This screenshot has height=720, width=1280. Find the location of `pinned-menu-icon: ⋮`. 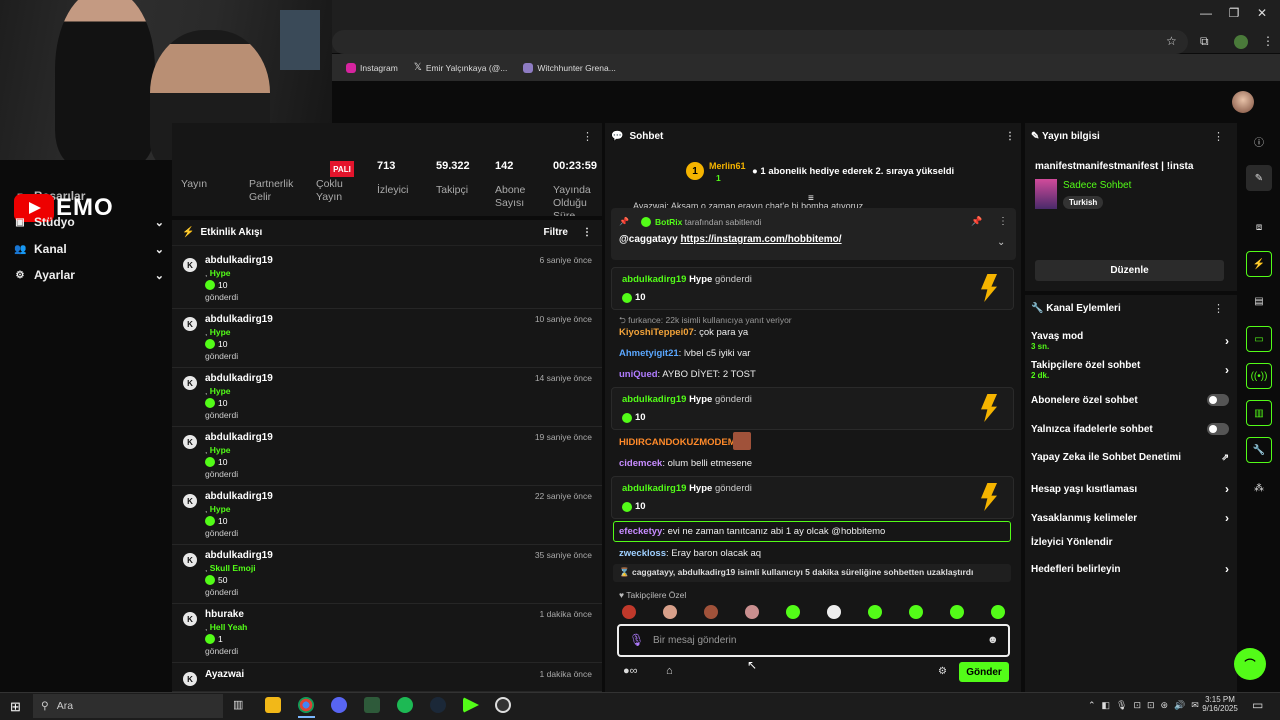

pinned-menu-icon: ⋮ is located at coordinates (1003, 221).